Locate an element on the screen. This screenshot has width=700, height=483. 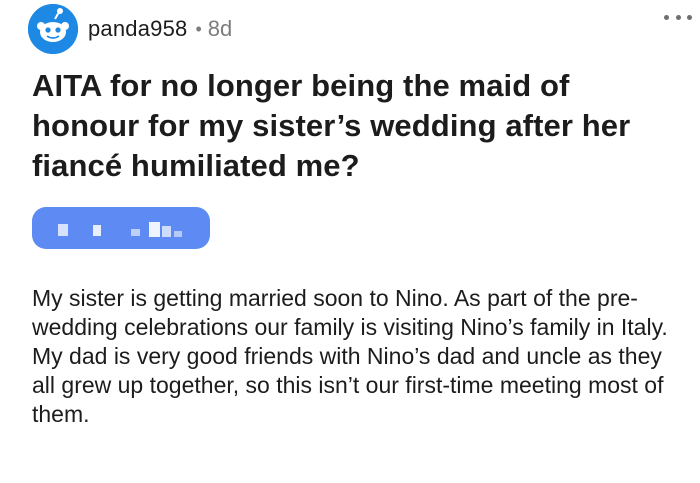
reddit-snoo-avatar-icon is located at coordinates (53, 29).